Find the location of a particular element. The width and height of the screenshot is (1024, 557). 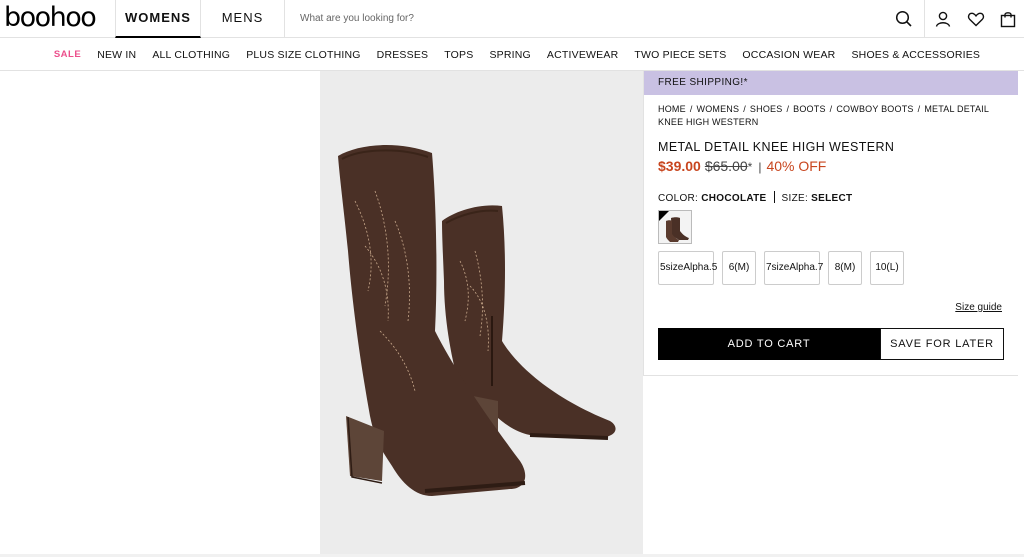

nav-item-dresses: DRESSES is located at coordinates (403, 55).